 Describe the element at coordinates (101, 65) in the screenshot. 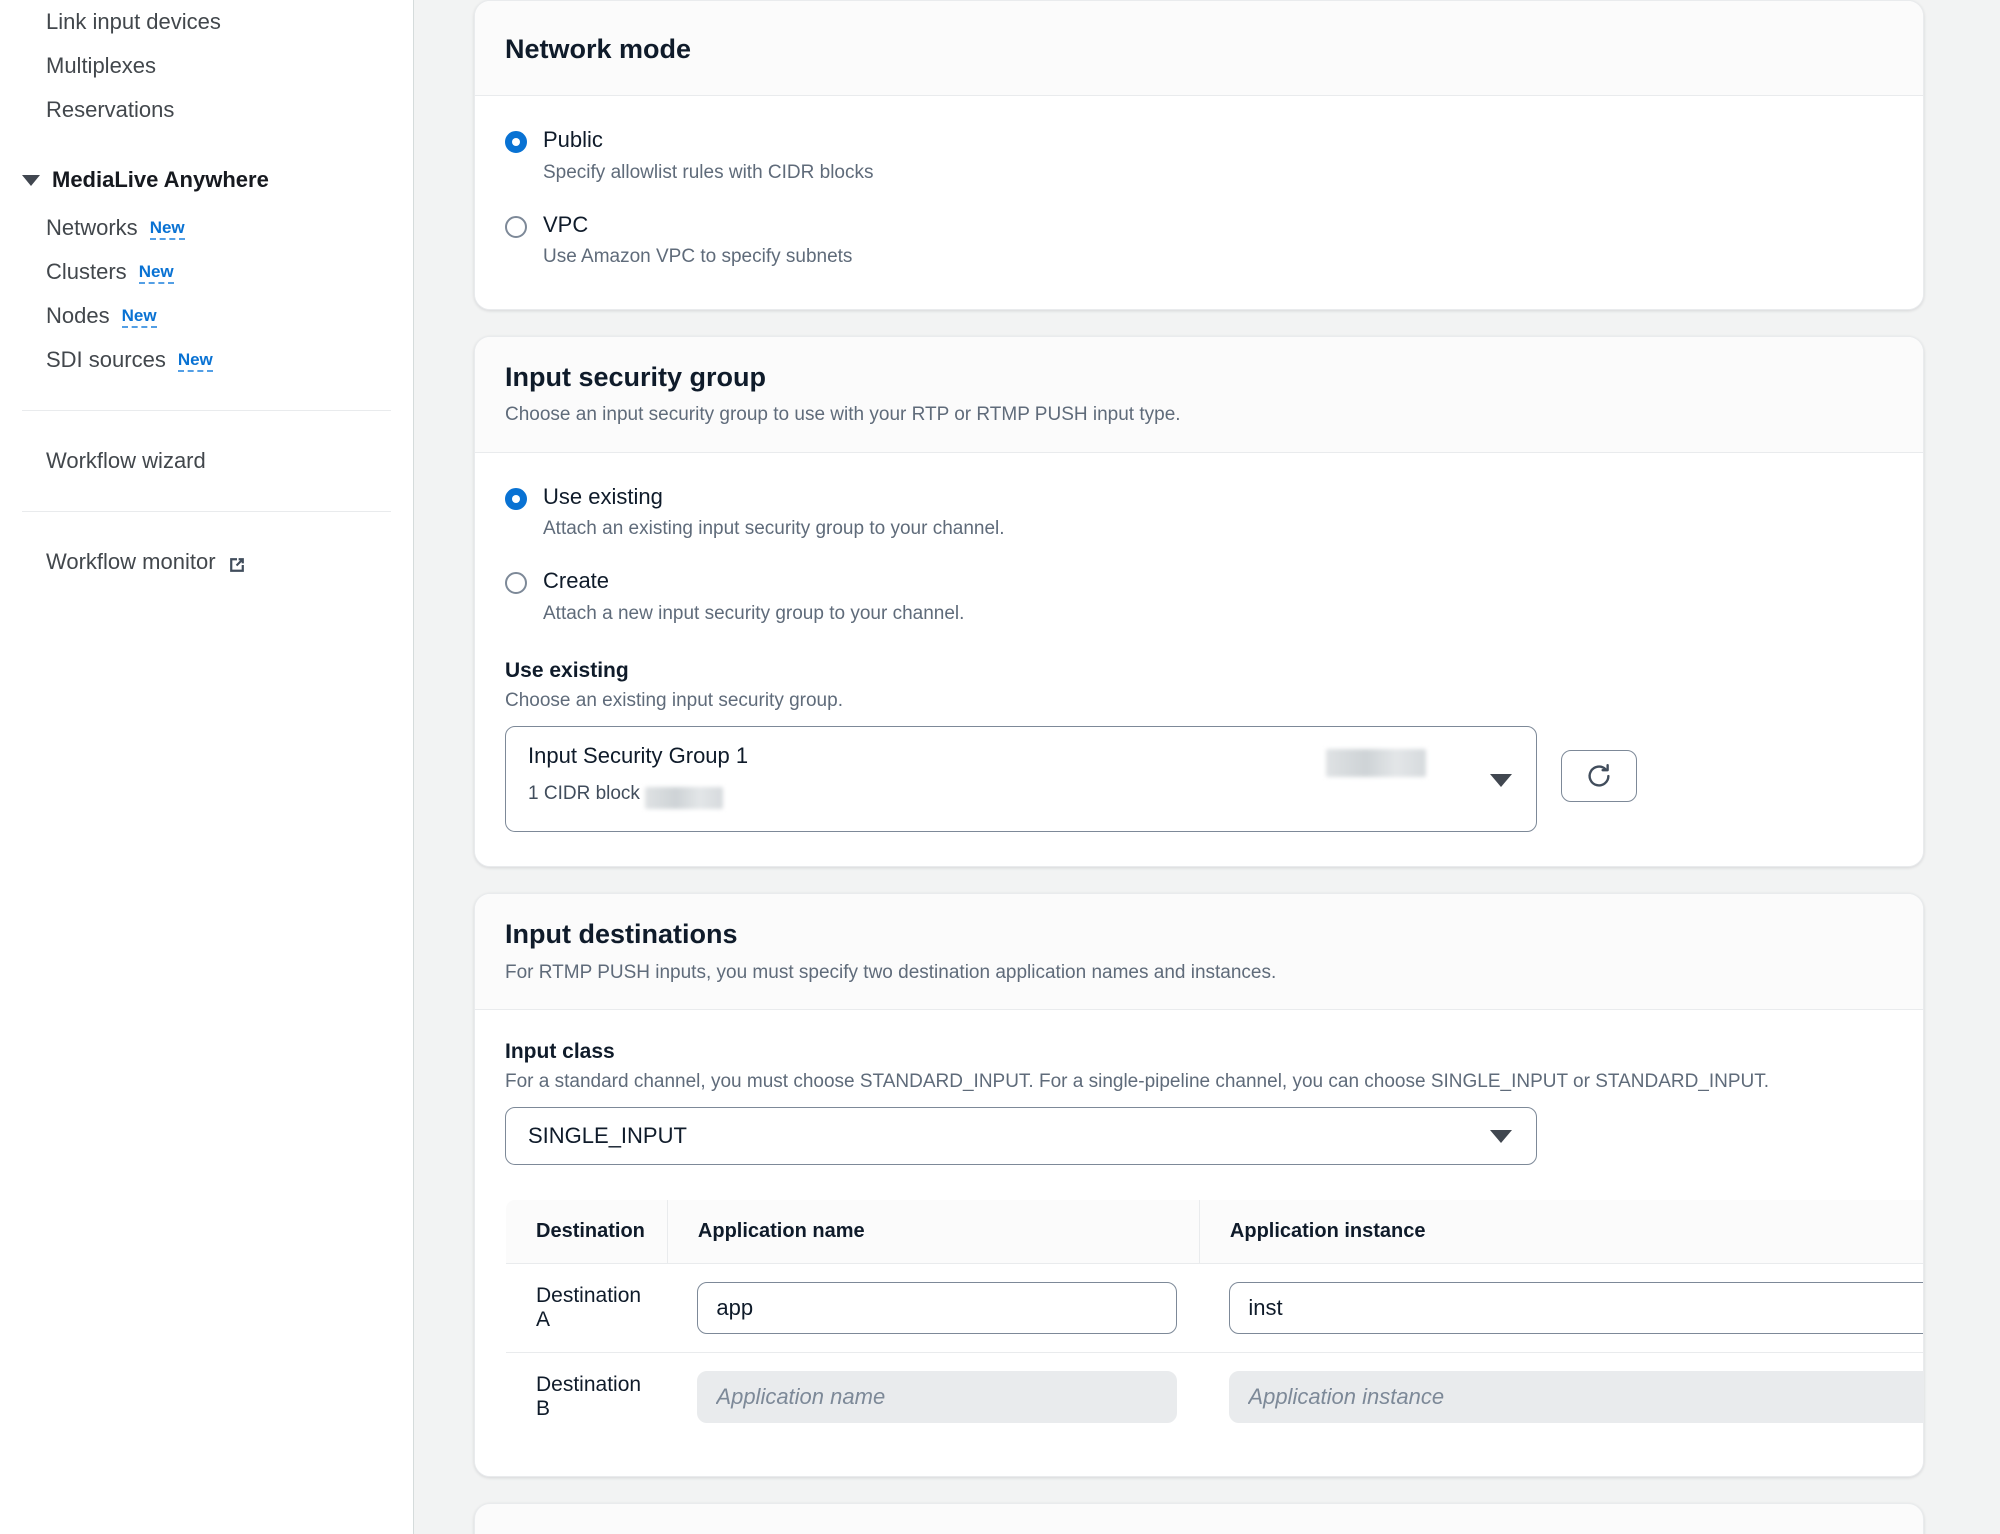

I see `sidebar-item-label: Multiplexes` at that location.